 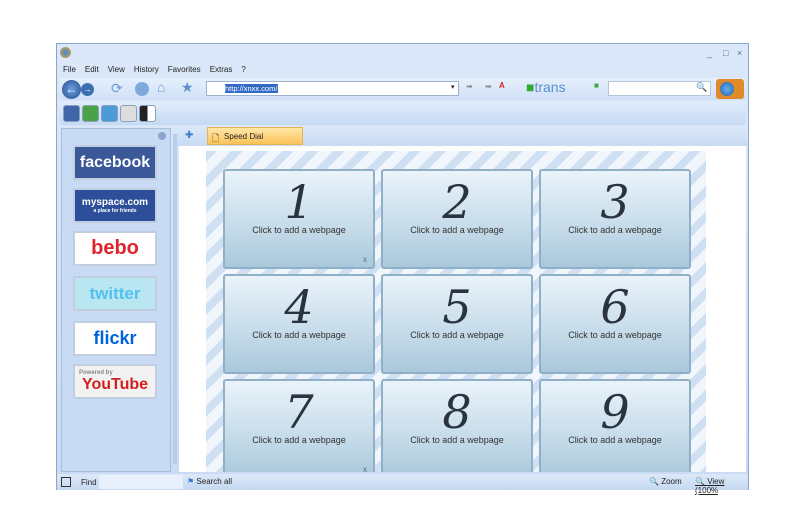 I want to click on speed-dial-tile-9: 9 Click to add a webpage, so click(x=615, y=425).